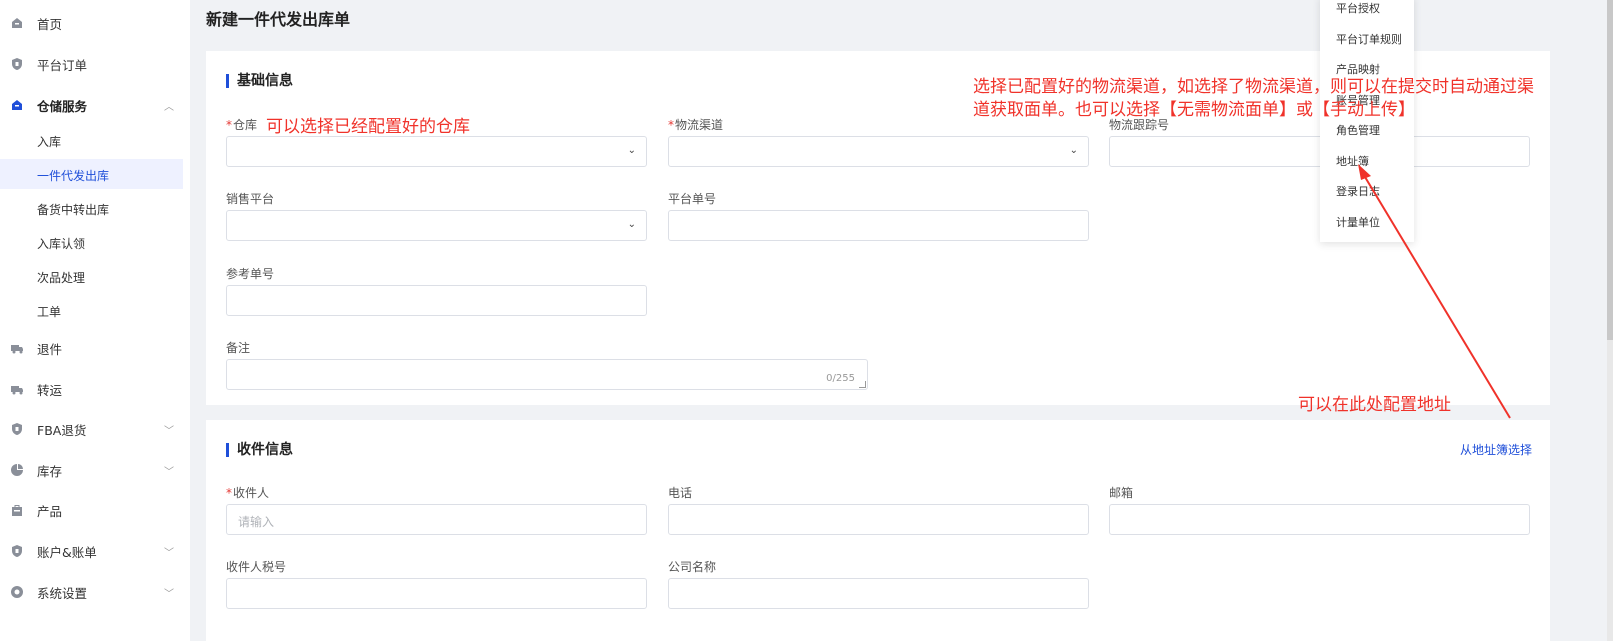 Image resolution: width=1613 pixels, height=641 pixels. Describe the element at coordinates (1364, 172) in the screenshot. I see `arrow-head-icon` at that location.